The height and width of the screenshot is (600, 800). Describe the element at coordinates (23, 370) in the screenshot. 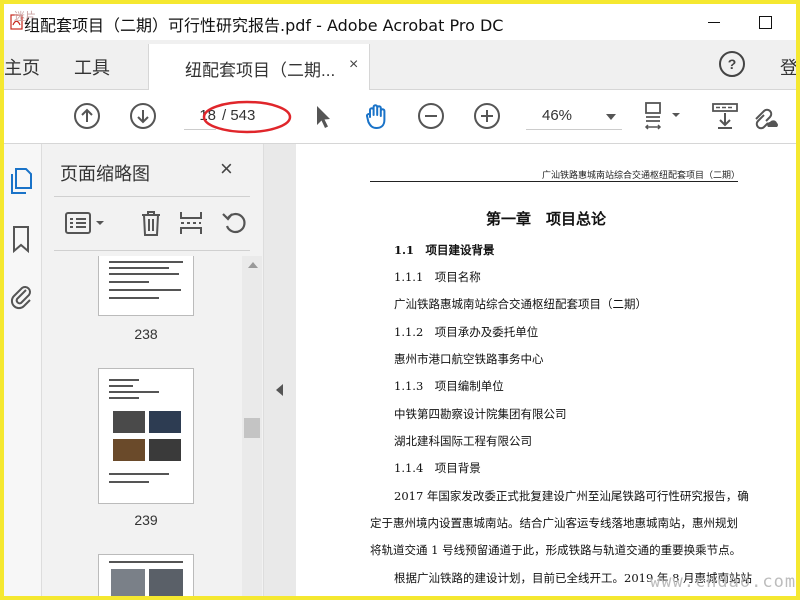

I see `navigation-rail` at that location.